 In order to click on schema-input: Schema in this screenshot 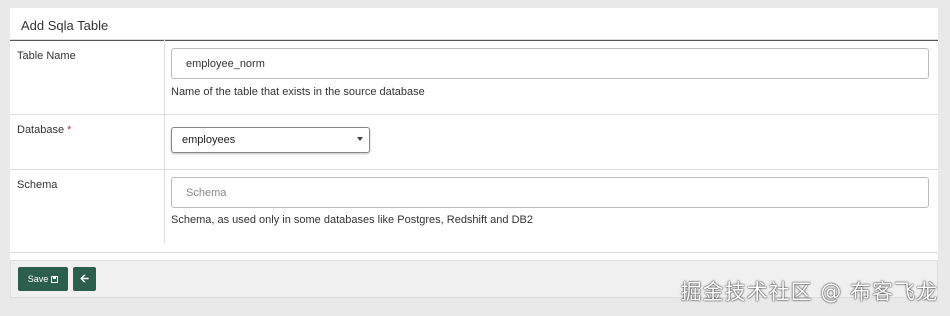, I will do `click(550, 192)`.